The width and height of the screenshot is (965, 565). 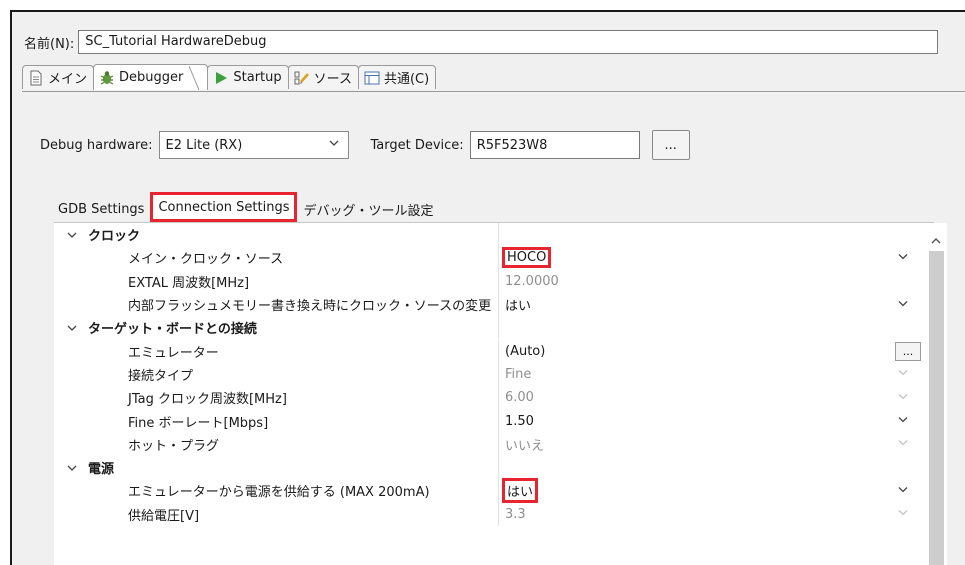 What do you see at coordinates (276, 491) in the screenshot?
I see `prop-name: エミュレーターから電源を供給する (MAX 200mA)` at bounding box center [276, 491].